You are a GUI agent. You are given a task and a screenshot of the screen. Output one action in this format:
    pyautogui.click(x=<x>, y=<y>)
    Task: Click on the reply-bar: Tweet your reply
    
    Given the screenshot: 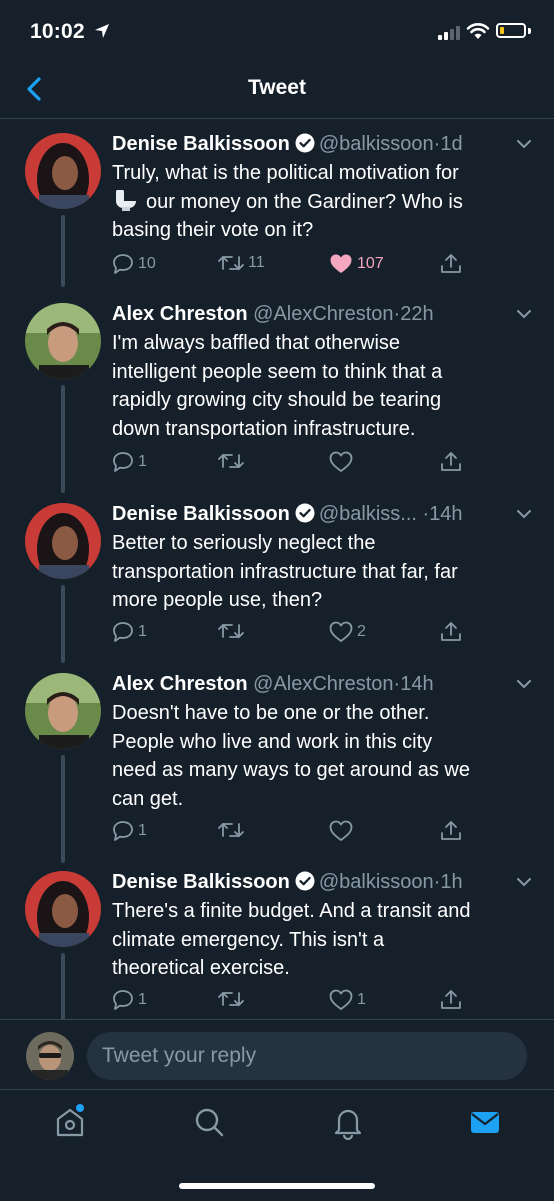 What is the action you would take?
    pyautogui.click(x=277, y=1054)
    